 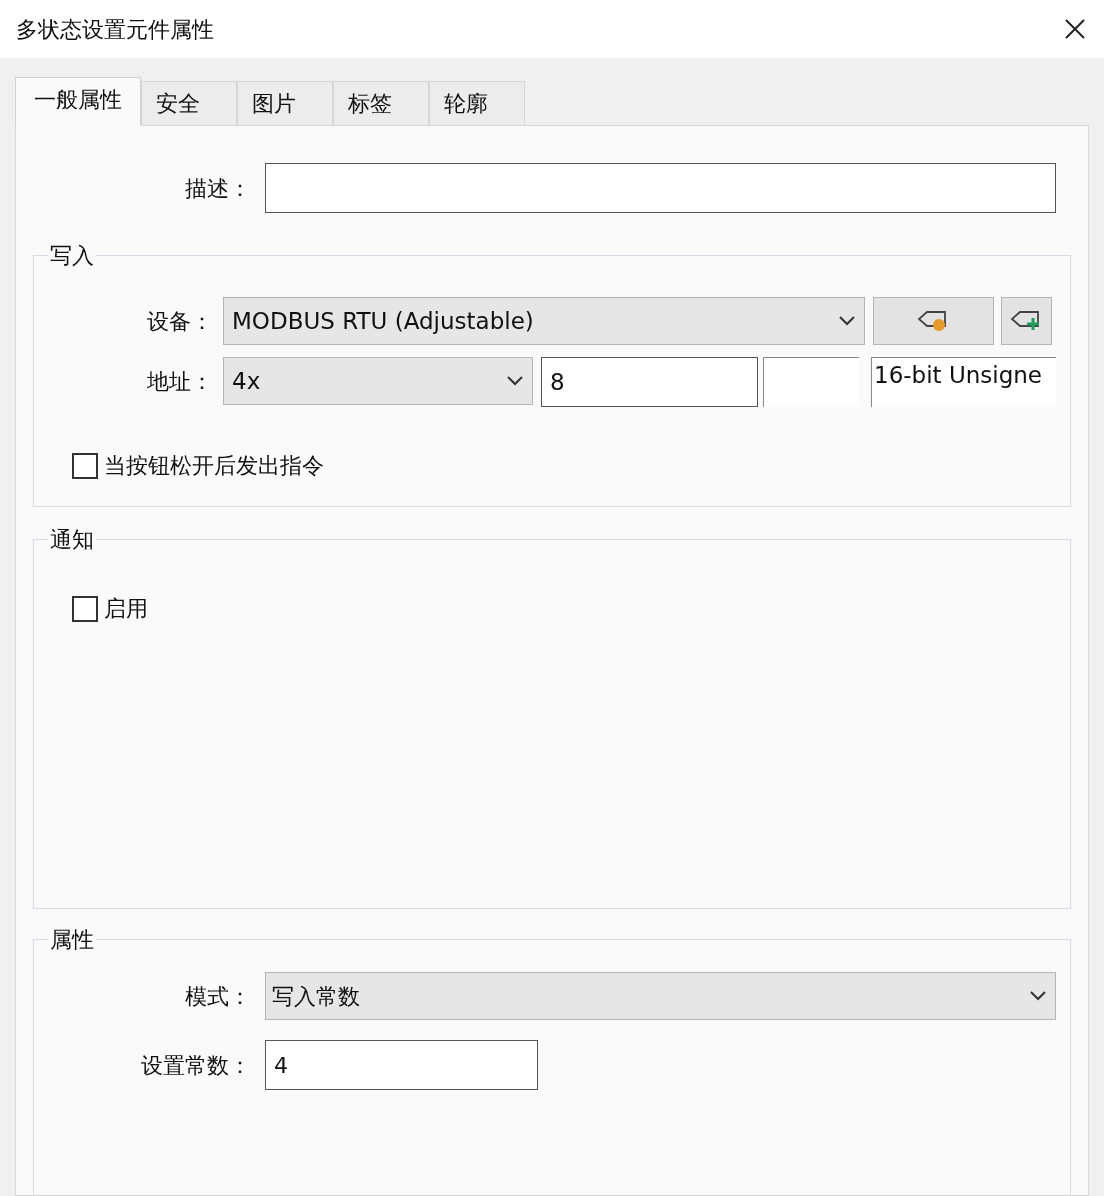 What do you see at coordinates (649, 382) in the screenshot?
I see `address-field: 8` at bounding box center [649, 382].